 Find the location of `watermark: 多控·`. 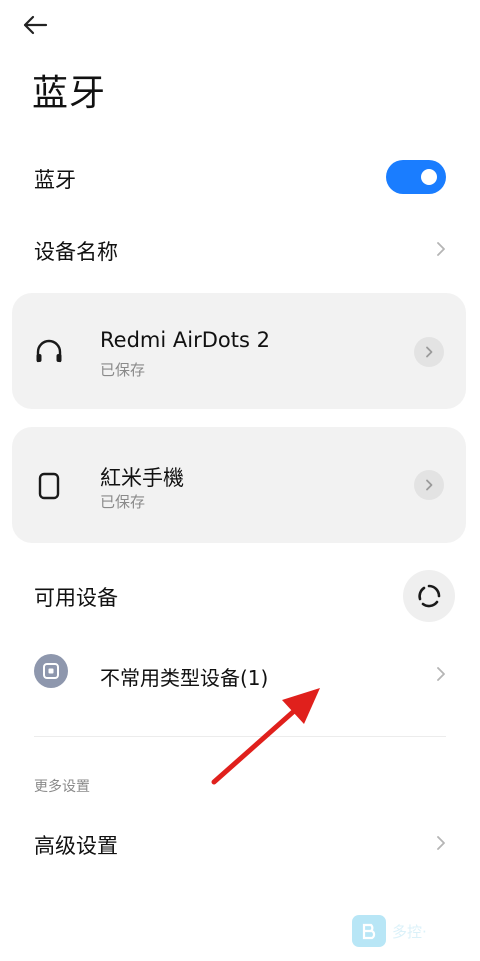

watermark: 多控· is located at coordinates (402, 931).